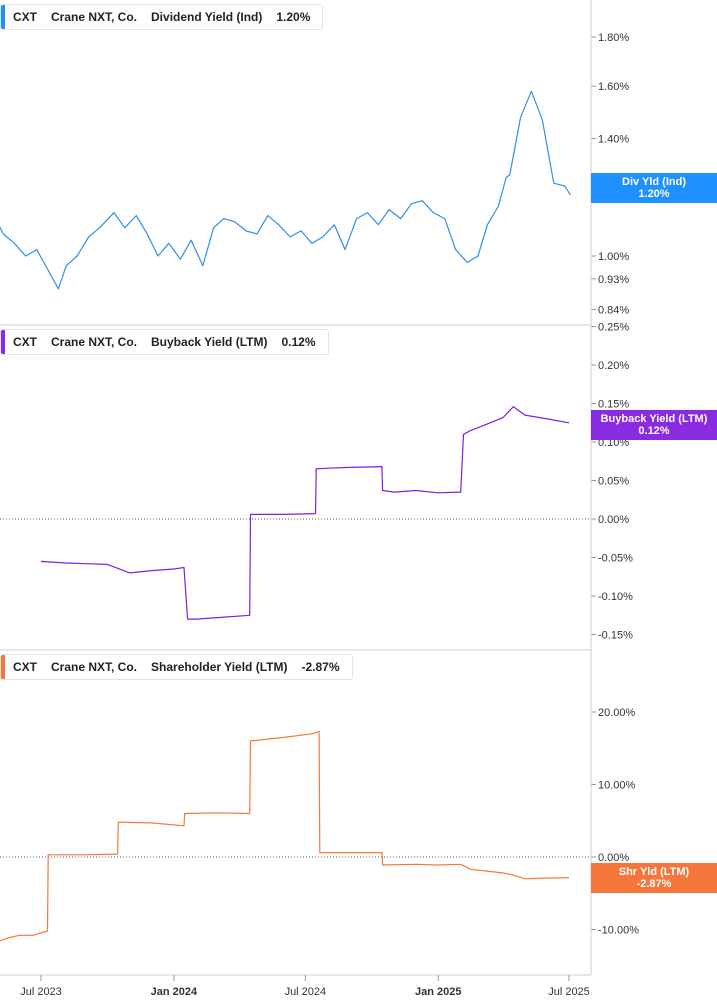  Describe the element at coordinates (613, 257) in the screenshot. I see `y-tick-label: 1.00%` at that location.